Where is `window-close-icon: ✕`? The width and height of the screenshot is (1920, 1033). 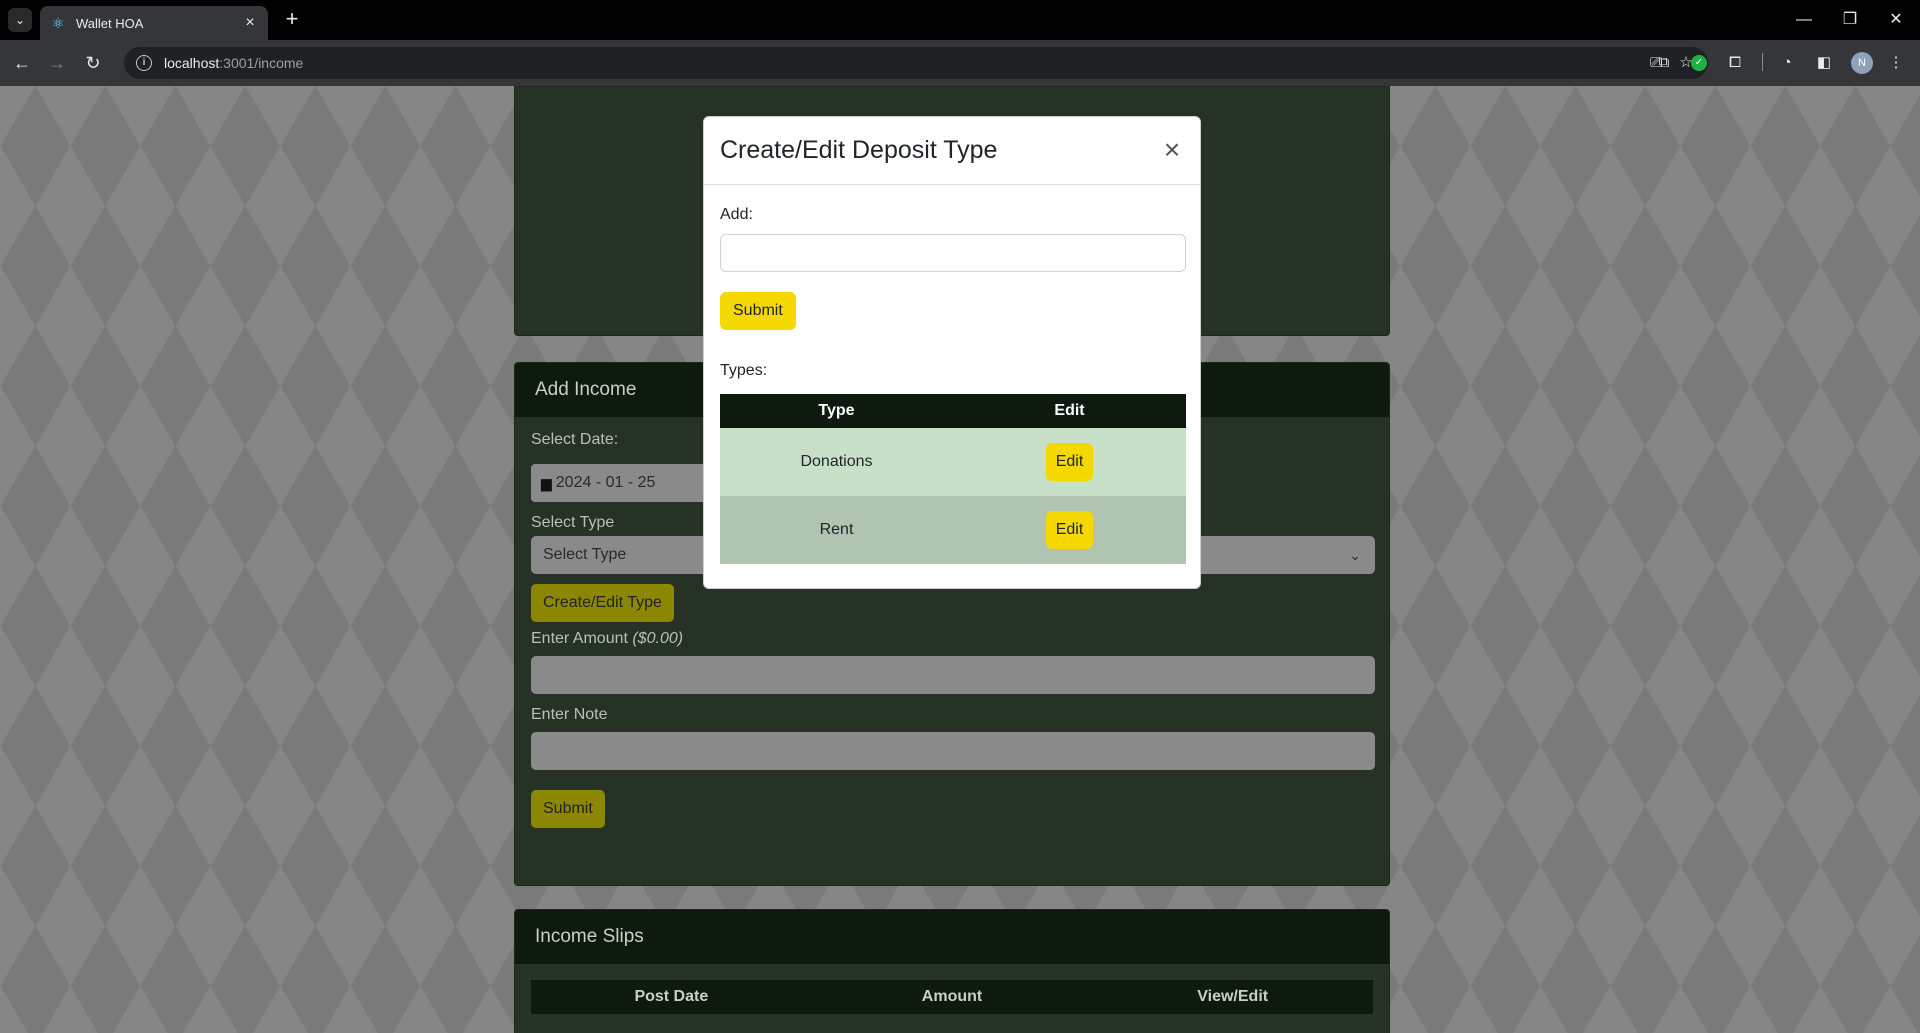
window-close-icon: ✕ is located at coordinates (1896, 20).